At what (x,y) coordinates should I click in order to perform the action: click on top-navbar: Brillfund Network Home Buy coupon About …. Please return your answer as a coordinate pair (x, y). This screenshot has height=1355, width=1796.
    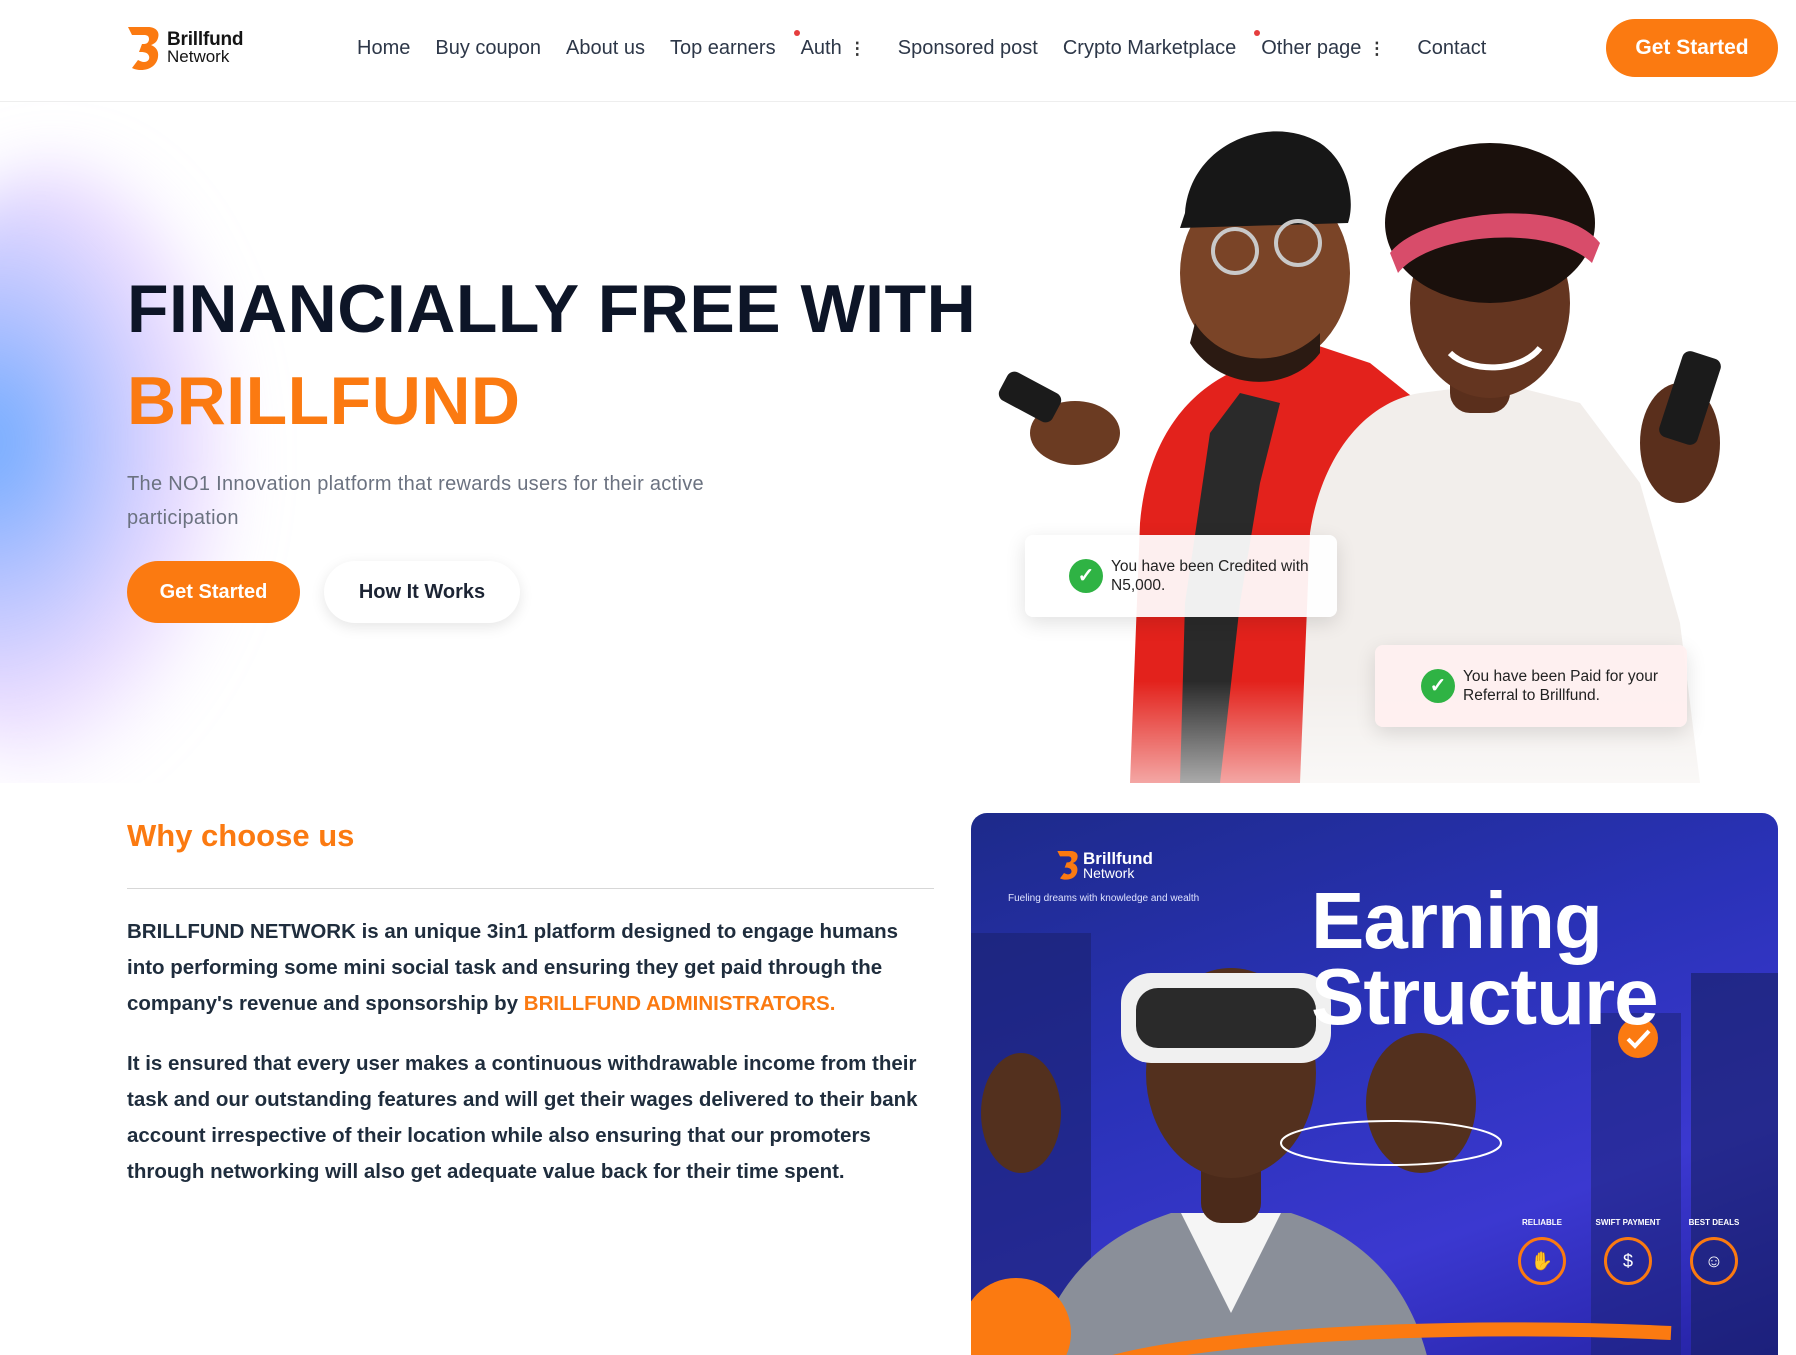
    Looking at the image, I should click on (898, 51).